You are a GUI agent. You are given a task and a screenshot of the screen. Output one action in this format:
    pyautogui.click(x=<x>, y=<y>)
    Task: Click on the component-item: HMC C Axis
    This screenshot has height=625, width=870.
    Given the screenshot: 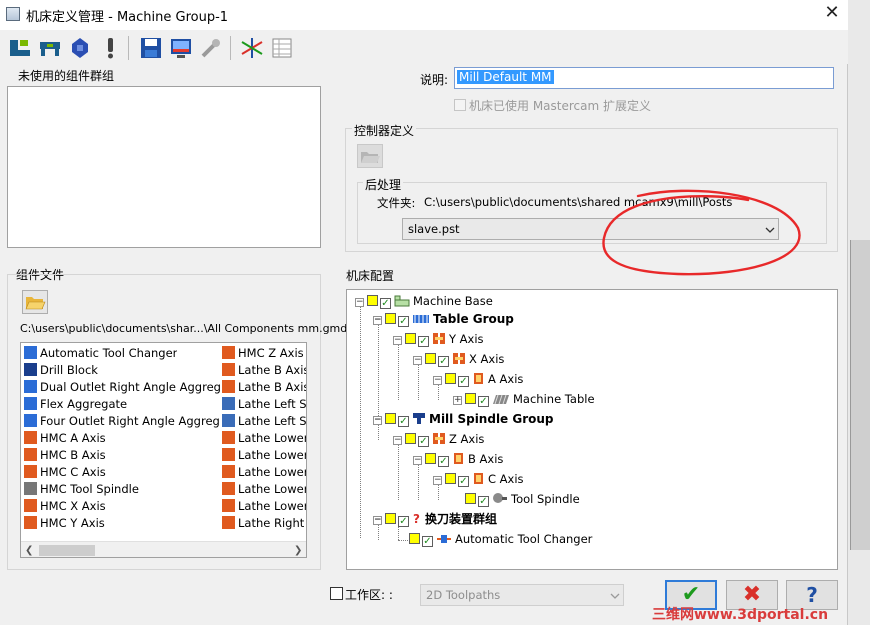 What is the action you would take?
    pyautogui.click(x=65, y=472)
    